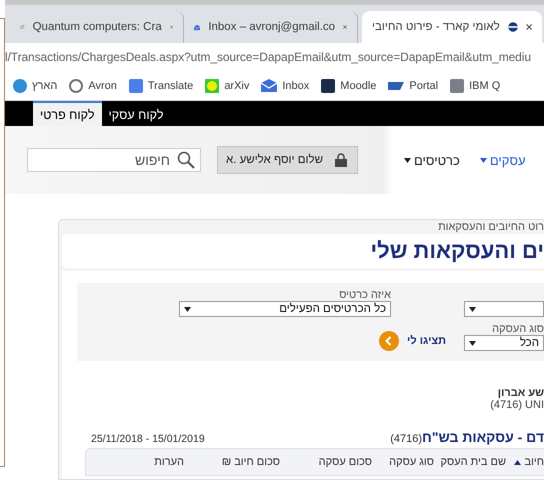  What do you see at coordinates (457, 251) in the screenshot?
I see `page-title: ים והעסקאות שלי` at bounding box center [457, 251].